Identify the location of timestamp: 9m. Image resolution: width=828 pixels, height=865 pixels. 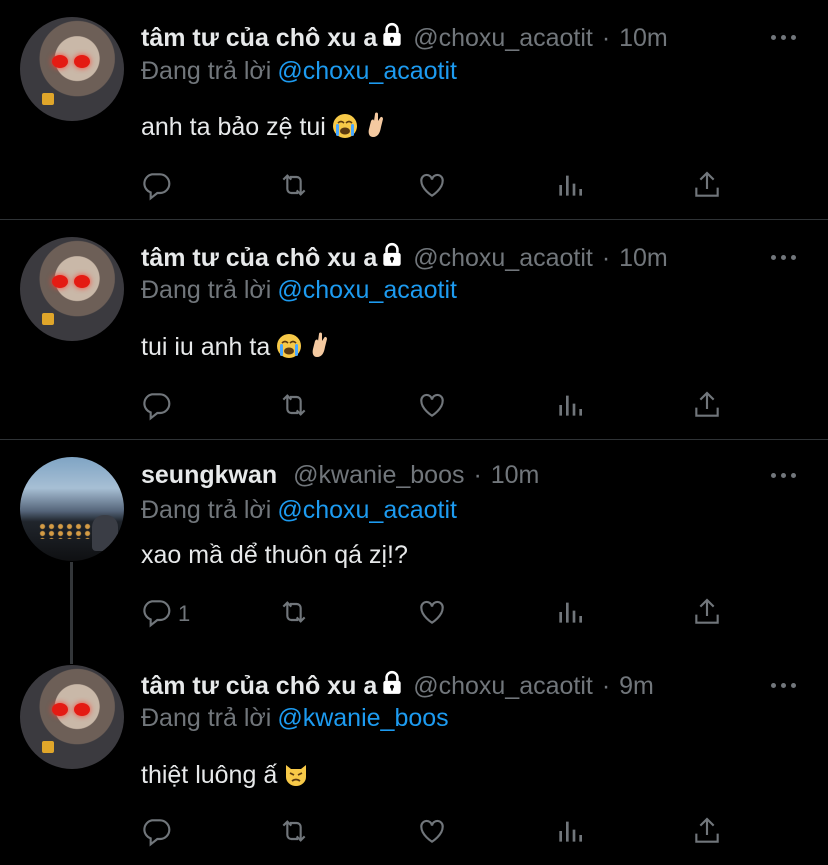
(636, 686).